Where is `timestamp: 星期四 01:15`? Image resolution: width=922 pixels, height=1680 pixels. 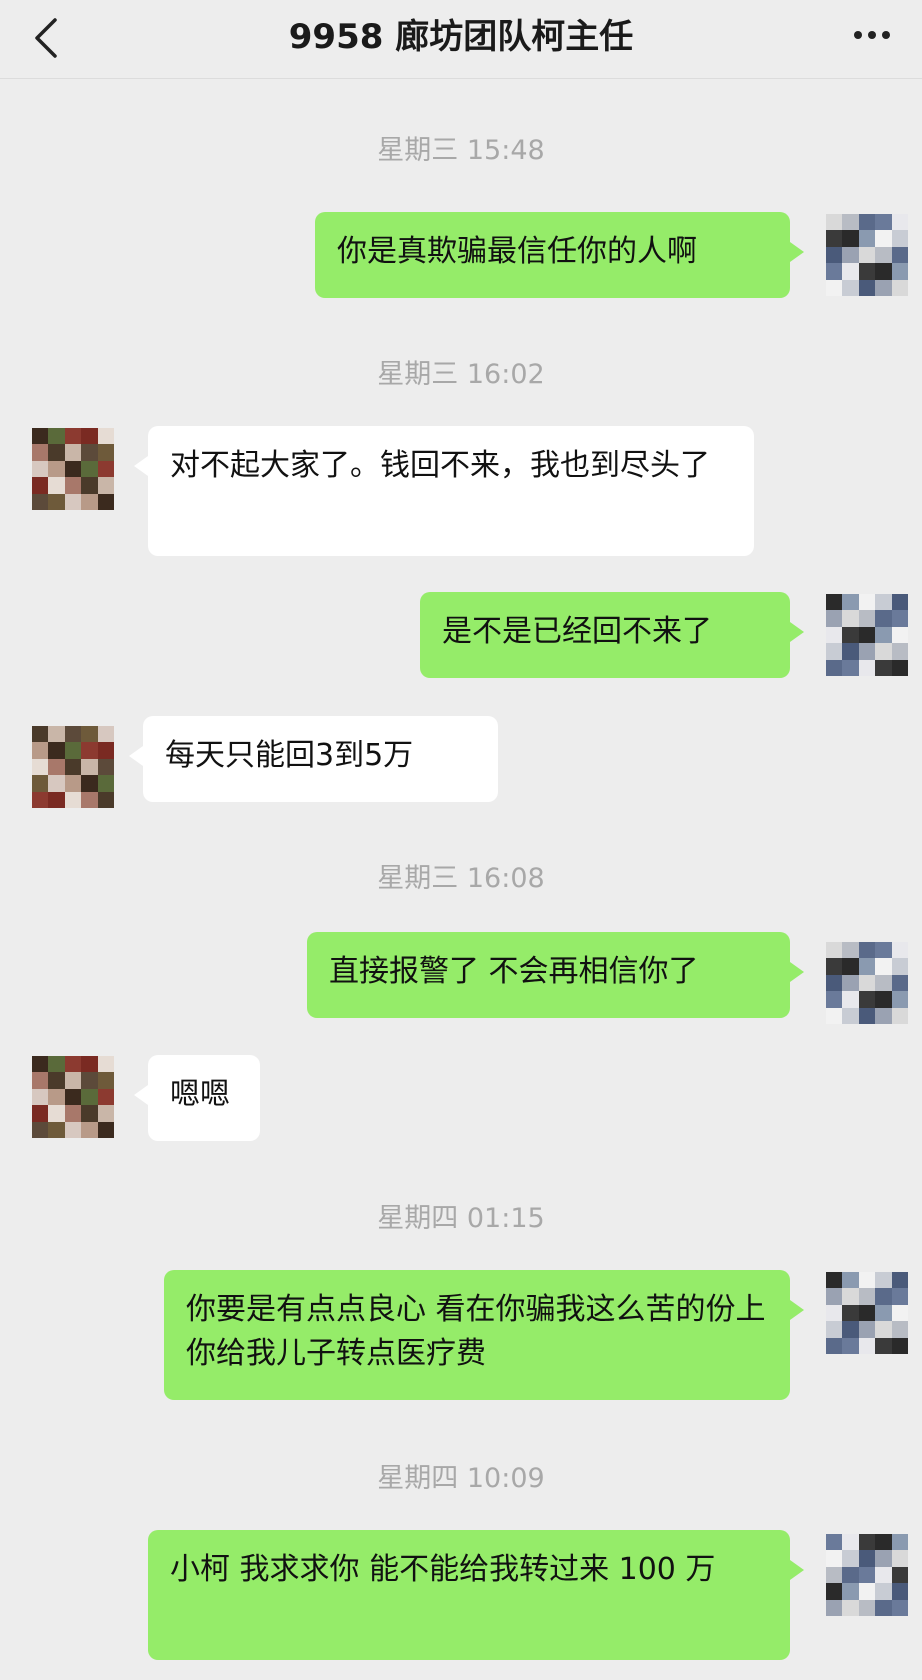
timestamp: 星期四 01:15 is located at coordinates (461, 1218).